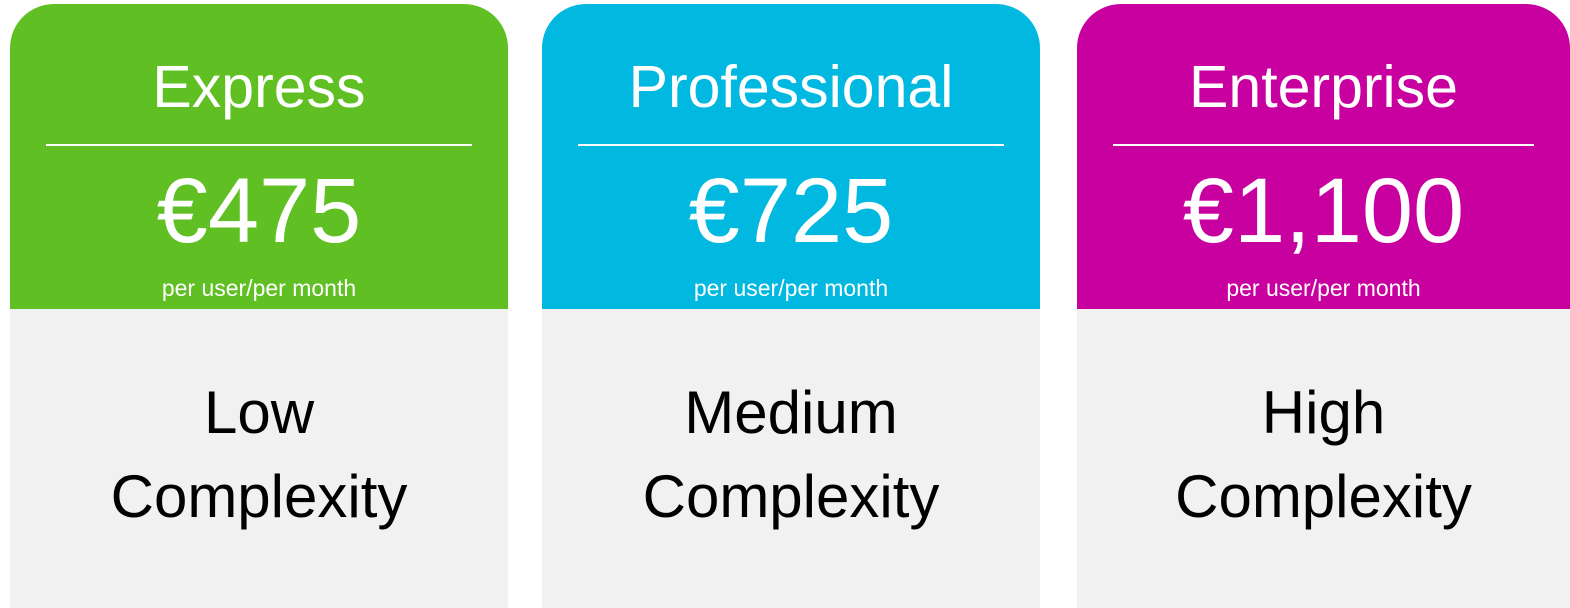 The height and width of the screenshot is (608, 1570). I want to click on complexity-level: Medium, so click(791, 412).